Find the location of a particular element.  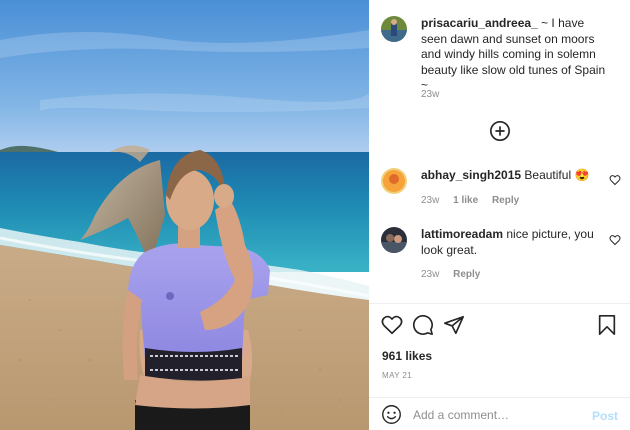

post-button: Post is located at coordinates (605, 416).